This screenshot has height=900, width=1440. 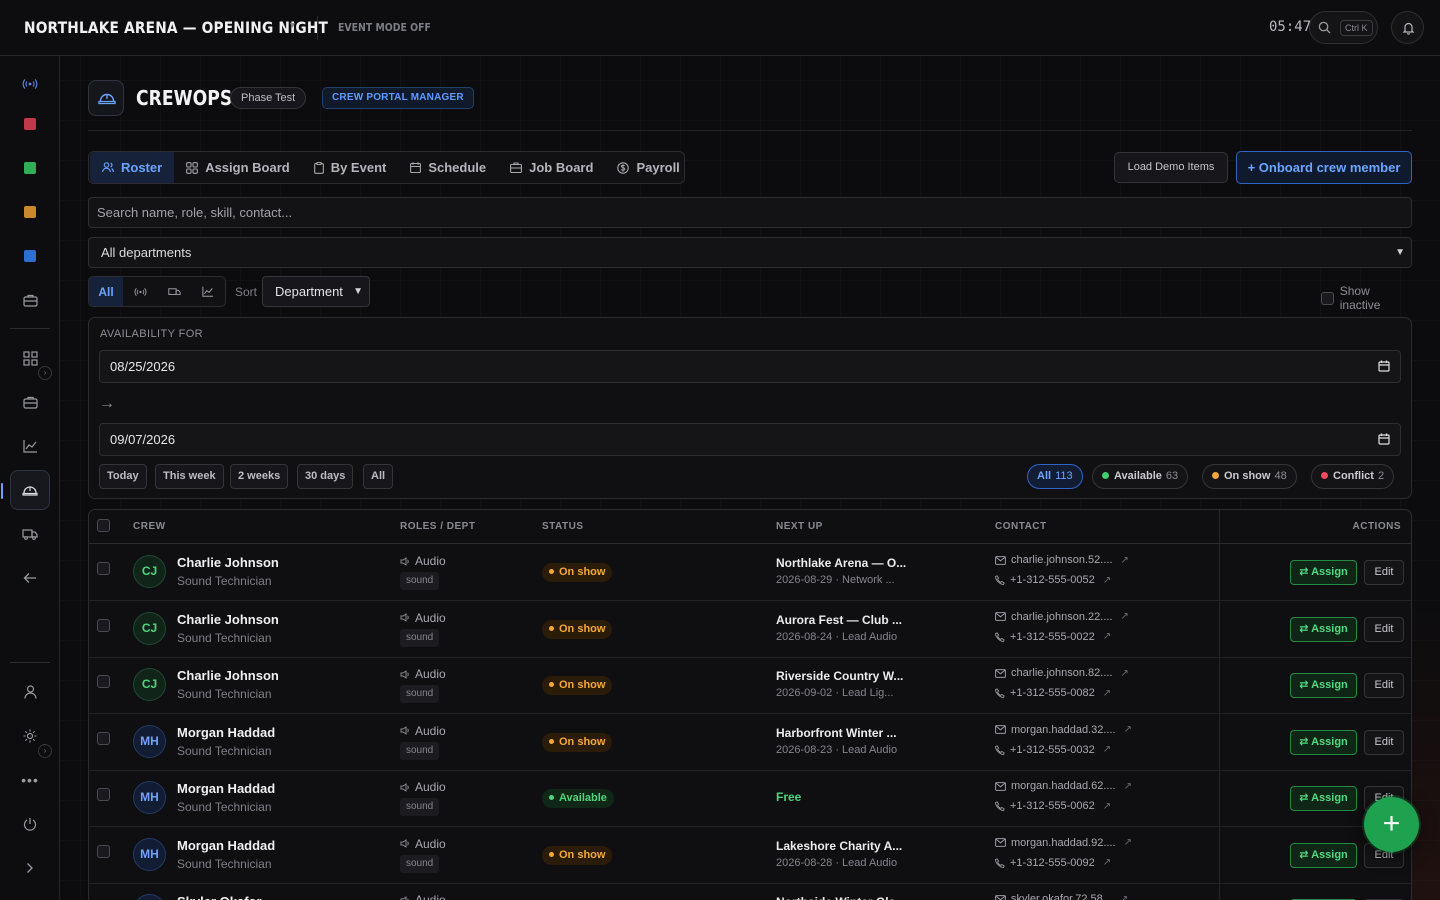 What do you see at coordinates (325, 476) in the screenshot?
I see `range-30-days-button: 30 days` at bounding box center [325, 476].